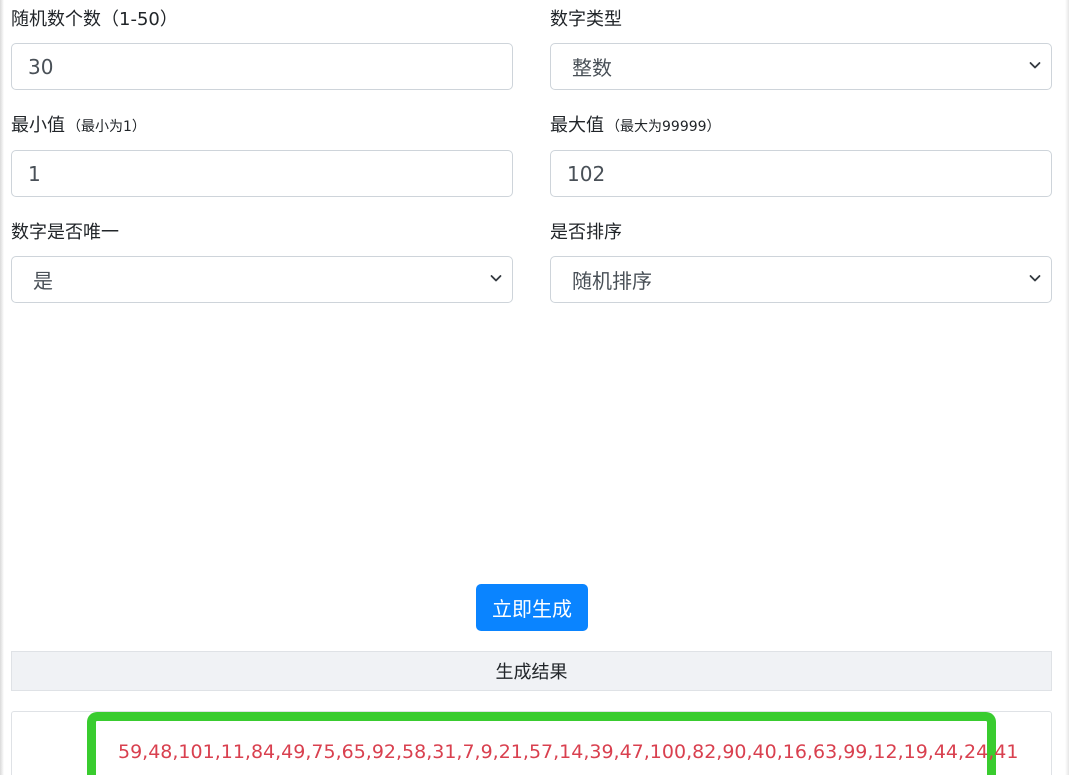 The height and width of the screenshot is (775, 1069). Describe the element at coordinates (262, 173) in the screenshot. I see `min-input: 1` at that location.